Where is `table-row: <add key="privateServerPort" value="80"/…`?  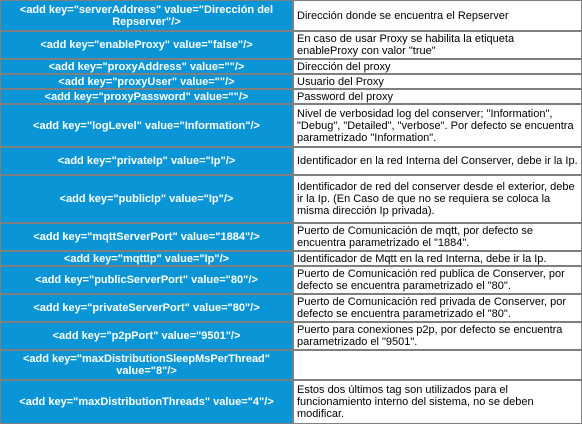
table-row: <add key="privateServerPort" value="80"/… is located at coordinates (291, 308).